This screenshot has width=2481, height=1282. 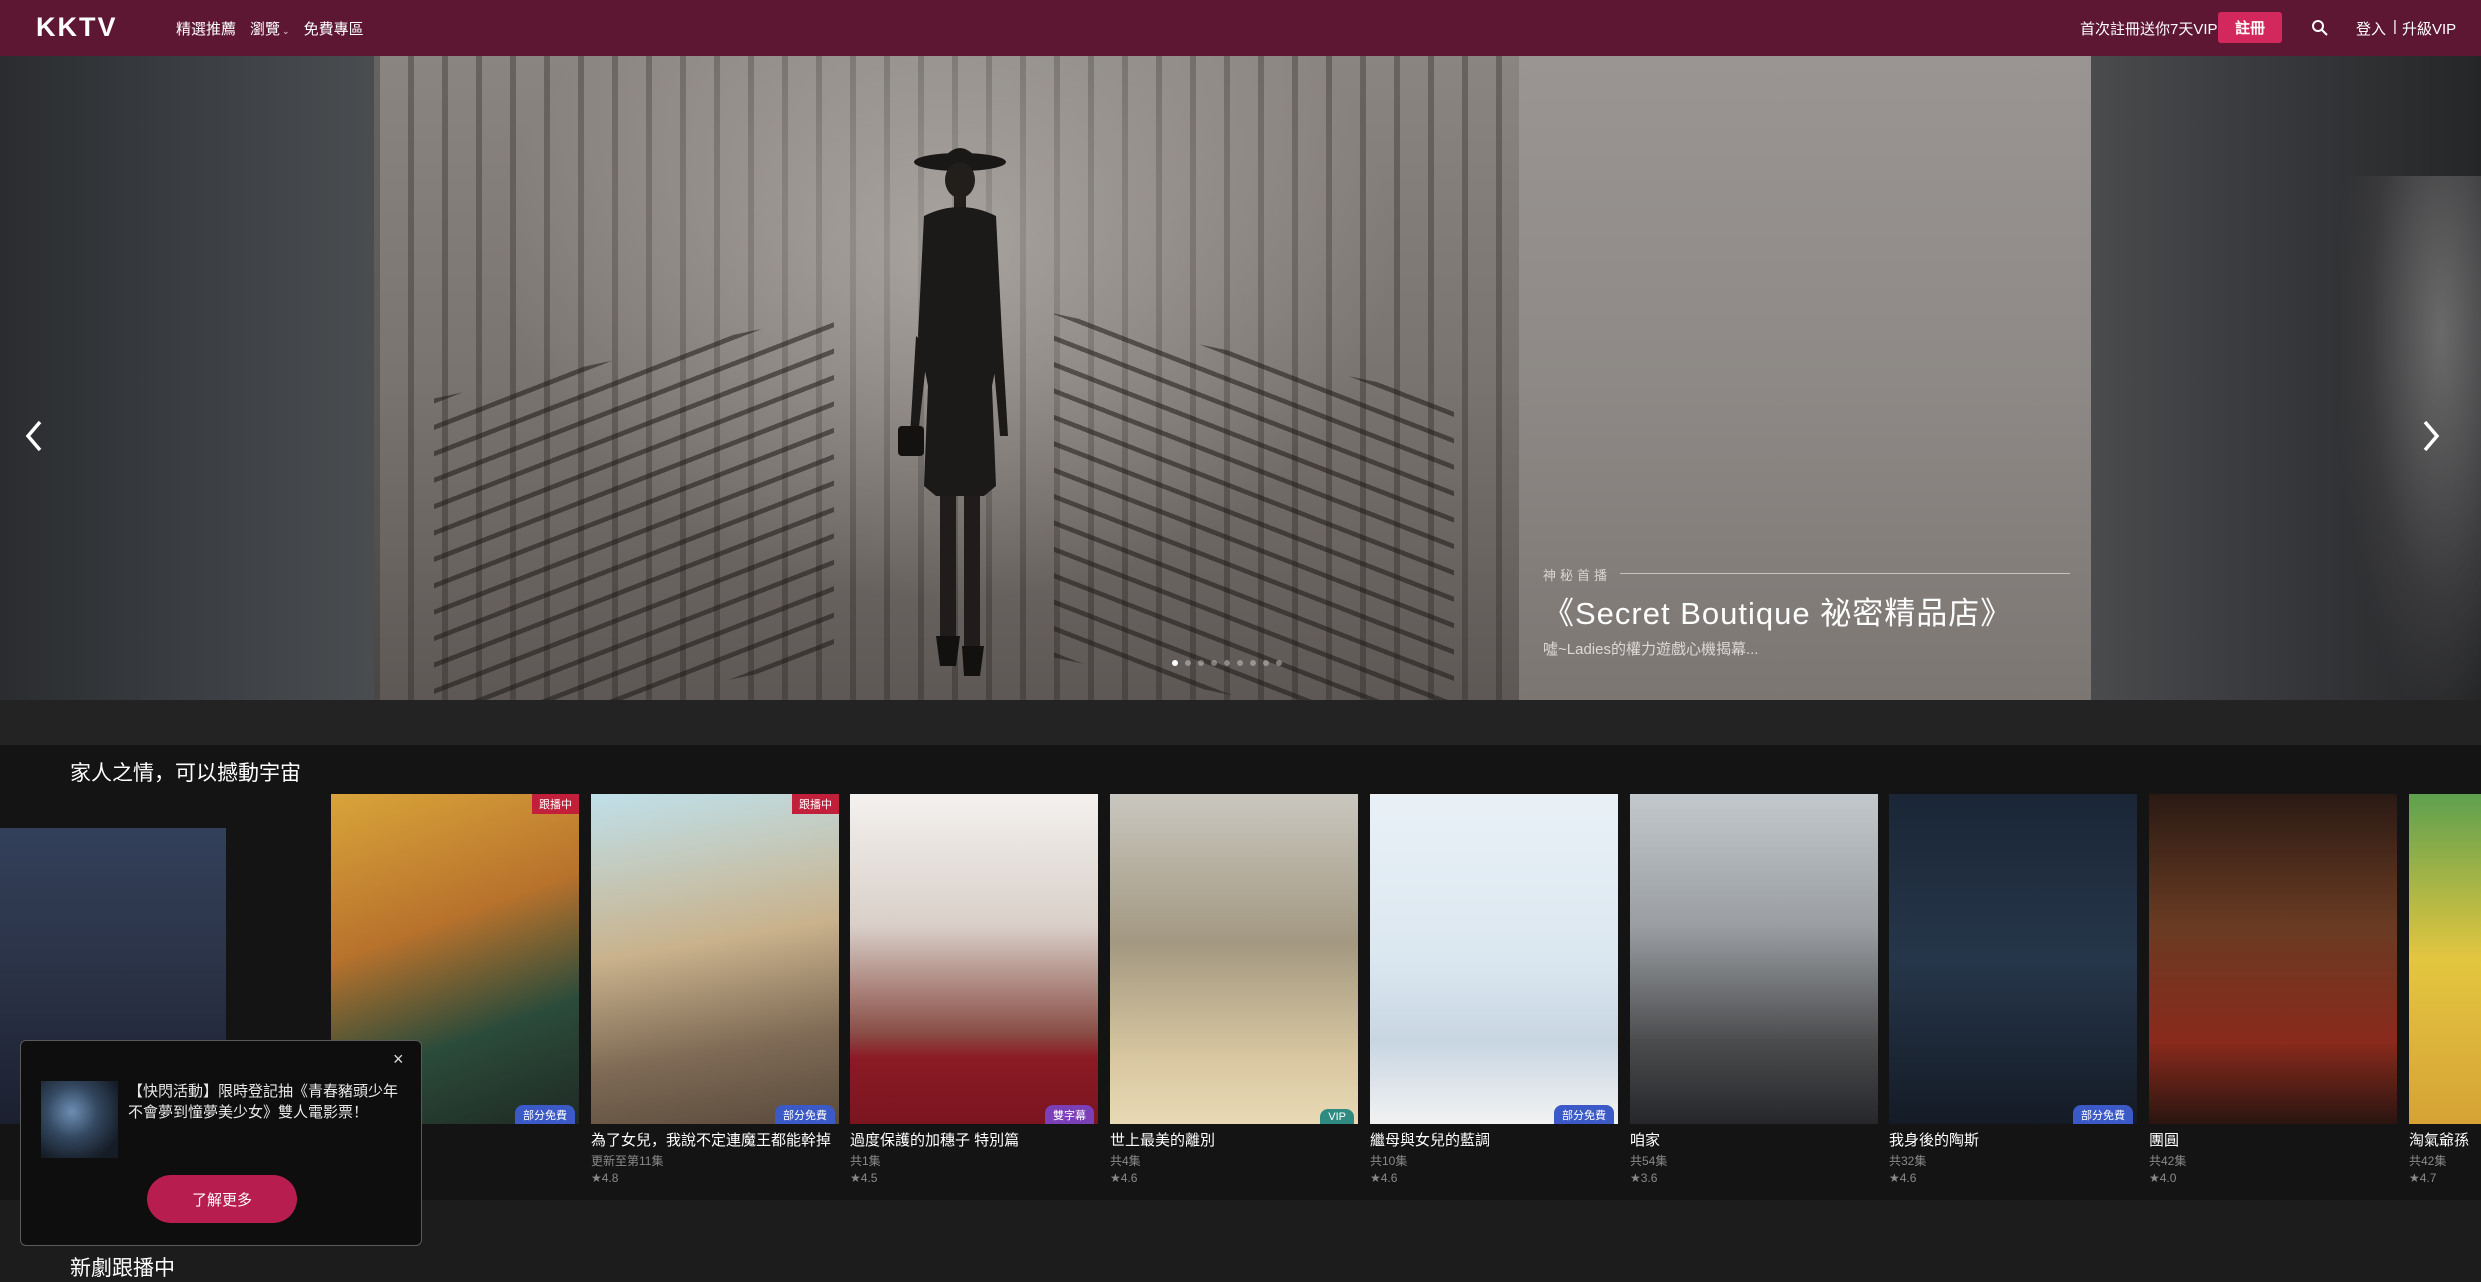 I want to click on card-title: 我身後的陶斯, so click(x=1934, y=1140).